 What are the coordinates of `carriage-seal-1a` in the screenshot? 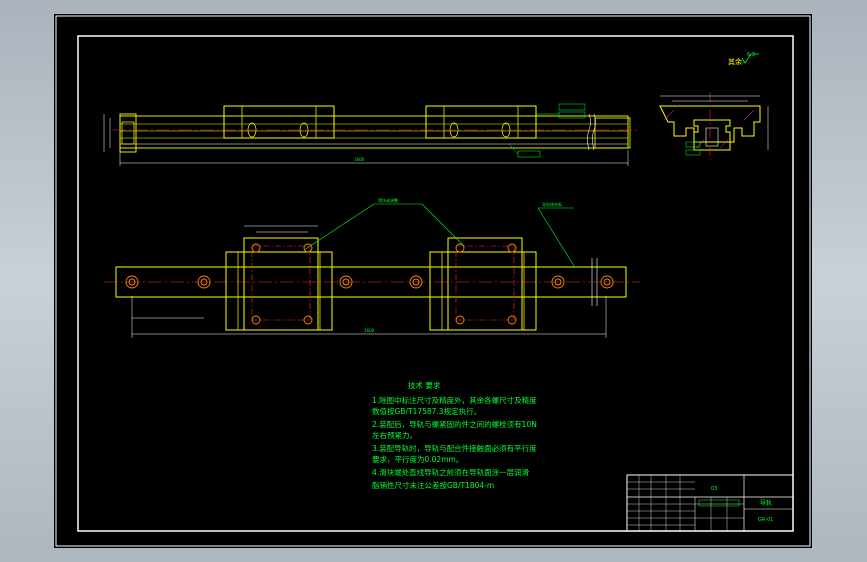 It's located at (233, 122).